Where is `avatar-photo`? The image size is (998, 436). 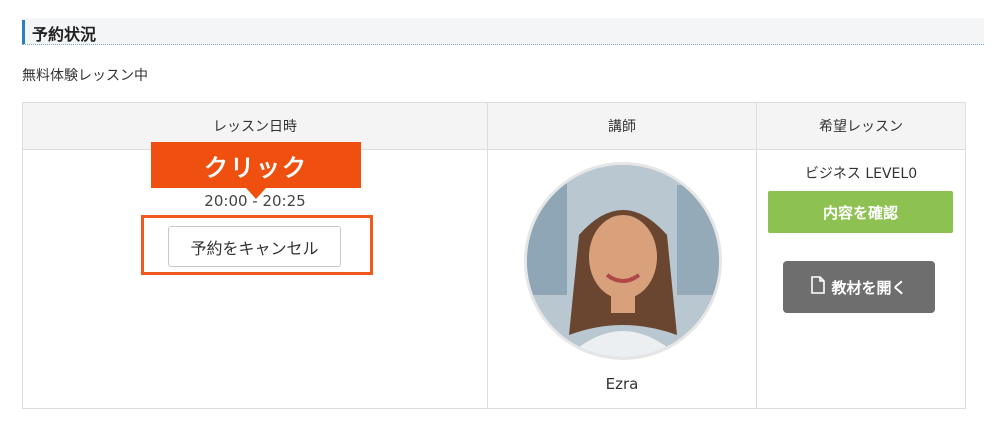
avatar-photo is located at coordinates (623, 261).